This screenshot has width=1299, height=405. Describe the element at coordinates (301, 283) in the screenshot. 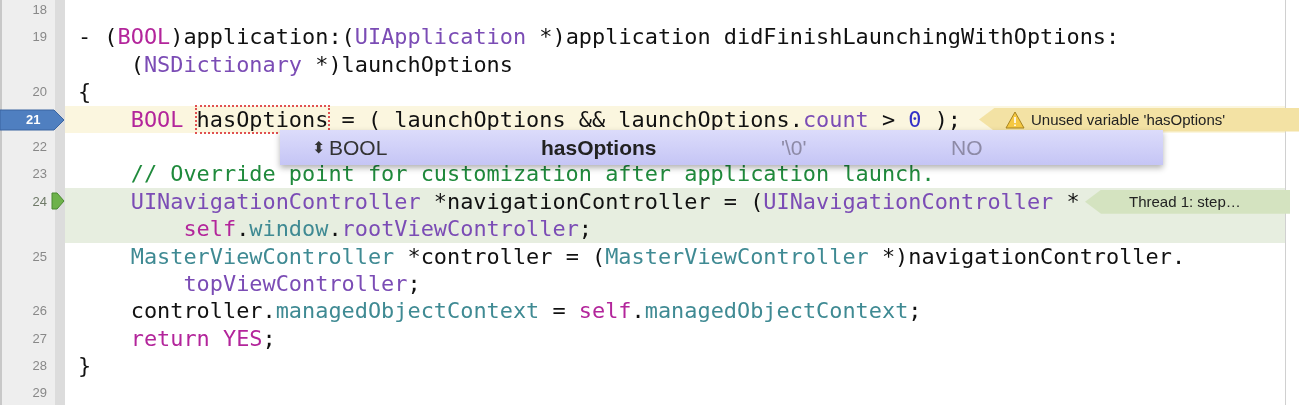

I see `code-line: topViewController;` at that location.